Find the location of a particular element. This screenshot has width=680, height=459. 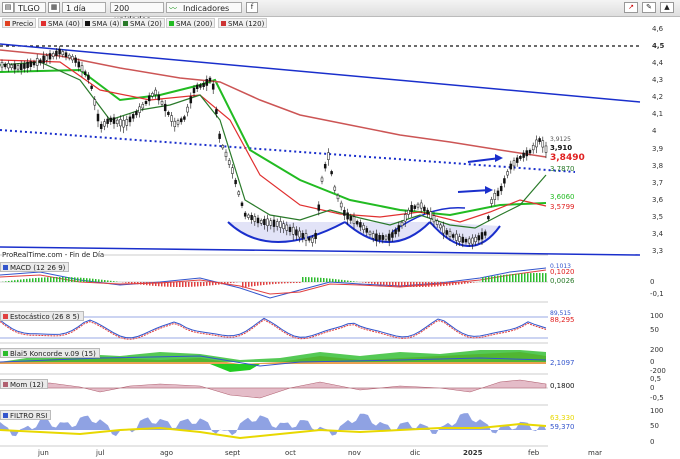

stochastic-label: Estocástico (26 8 5) is located at coordinates (42, 316).